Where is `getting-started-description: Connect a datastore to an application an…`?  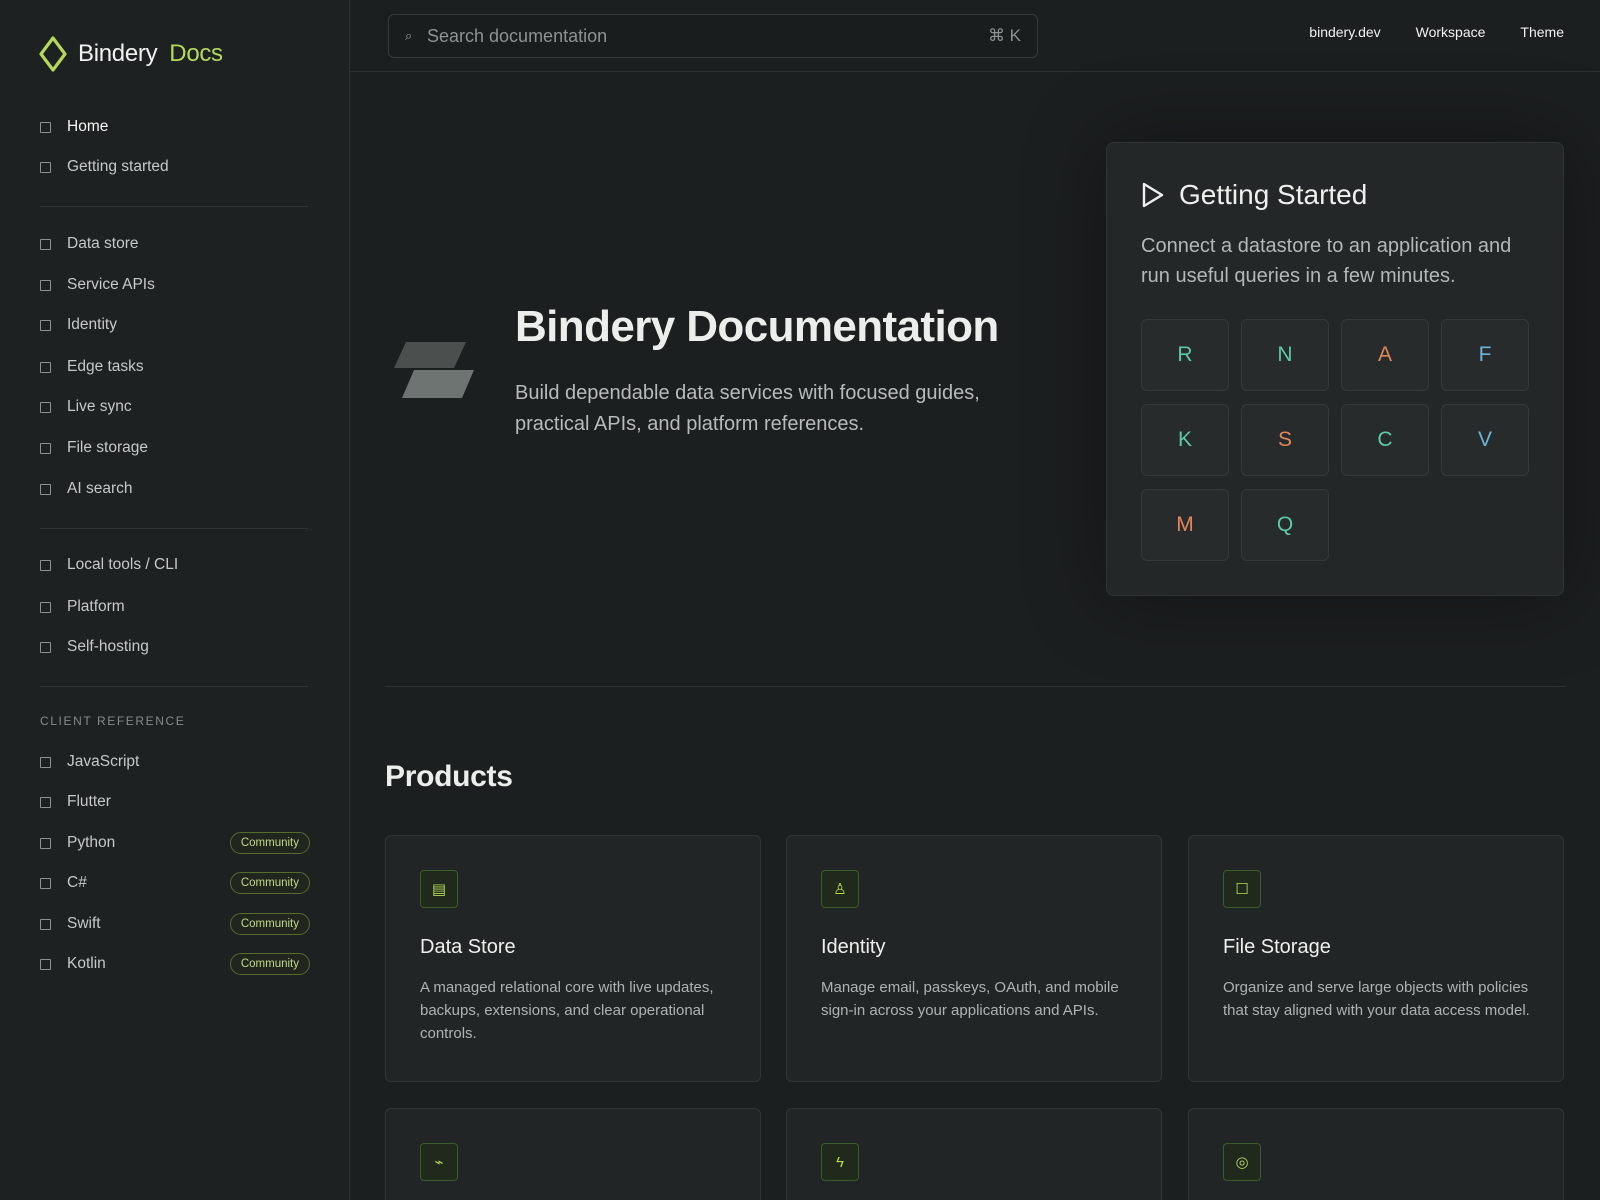 getting-started-description: Connect a datastore to an application an… is located at coordinates (1326, 261).